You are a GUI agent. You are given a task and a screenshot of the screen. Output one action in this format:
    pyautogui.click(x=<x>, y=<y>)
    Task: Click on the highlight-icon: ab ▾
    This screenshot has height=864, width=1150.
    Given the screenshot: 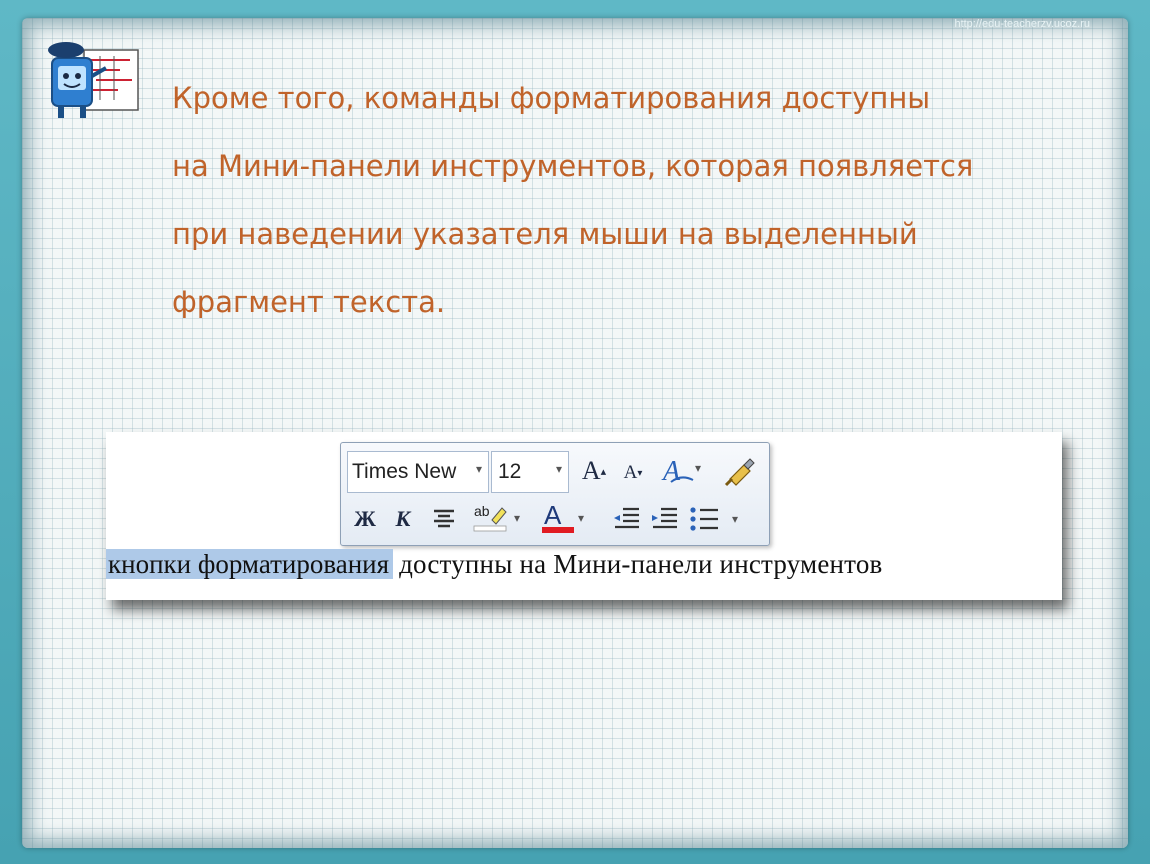 What is the action you would take?
    pyautogui.click(x=499, y=517)
    